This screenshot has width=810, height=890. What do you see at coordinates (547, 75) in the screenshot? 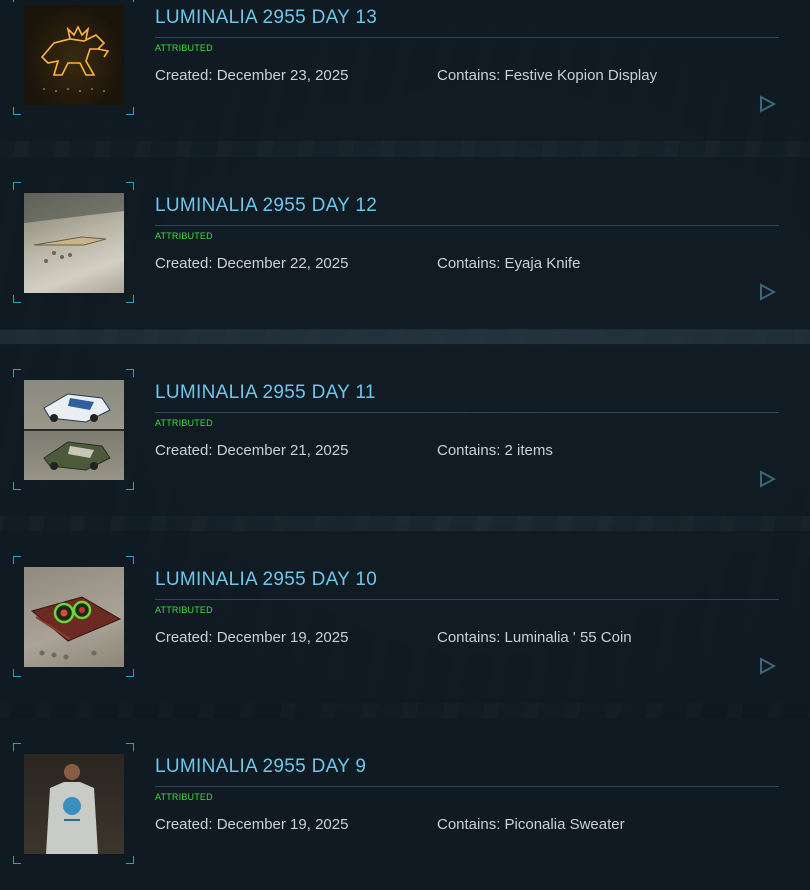
I see `contains-text: Contains: Festive Kopion Display` at bounding box center [547, 75].